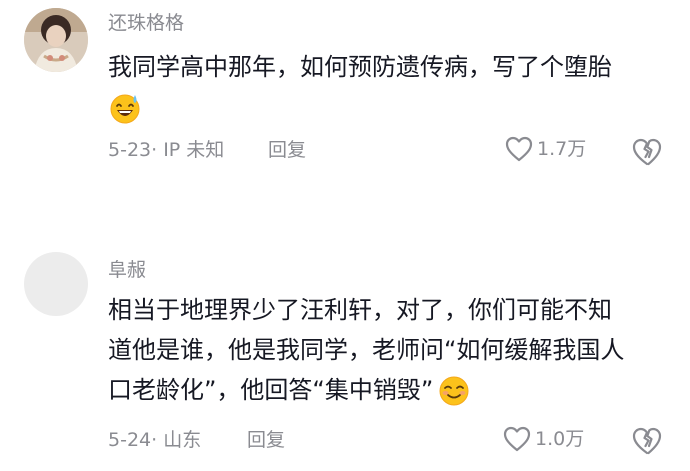  I want to click on comment-location: · IP 未知, so click(188, 150).